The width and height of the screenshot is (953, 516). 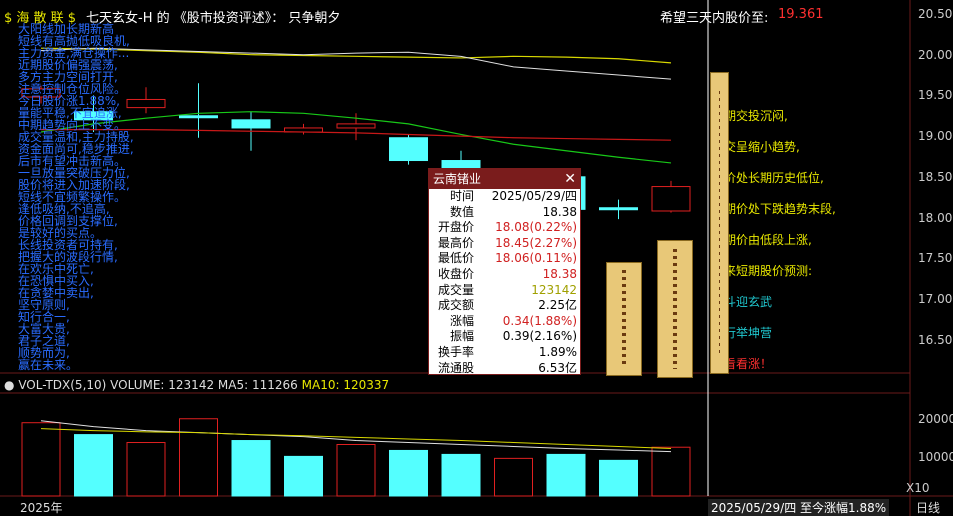 I want to click on popup-title: 云南锗业, so click(x=457, y=179).